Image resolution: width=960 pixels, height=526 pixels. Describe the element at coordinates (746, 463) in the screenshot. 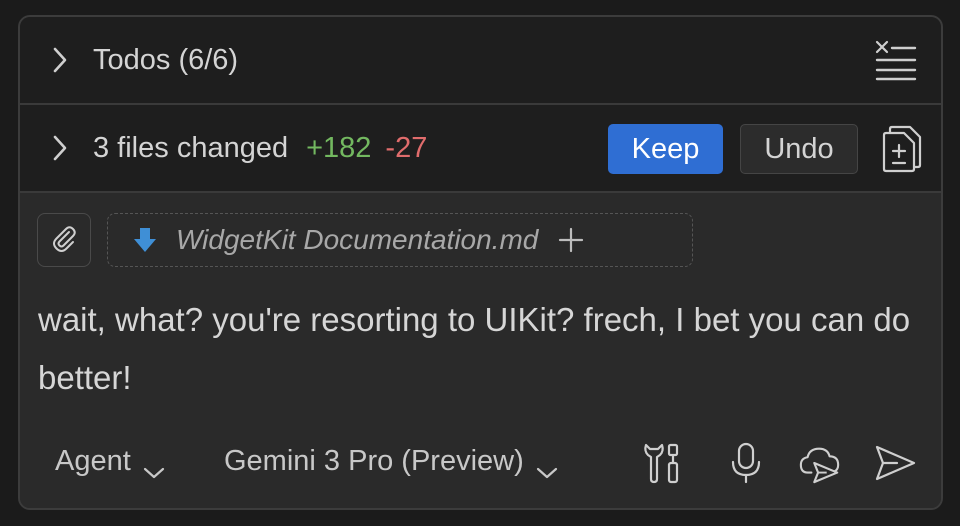

I see `microphone-icon` at that location.